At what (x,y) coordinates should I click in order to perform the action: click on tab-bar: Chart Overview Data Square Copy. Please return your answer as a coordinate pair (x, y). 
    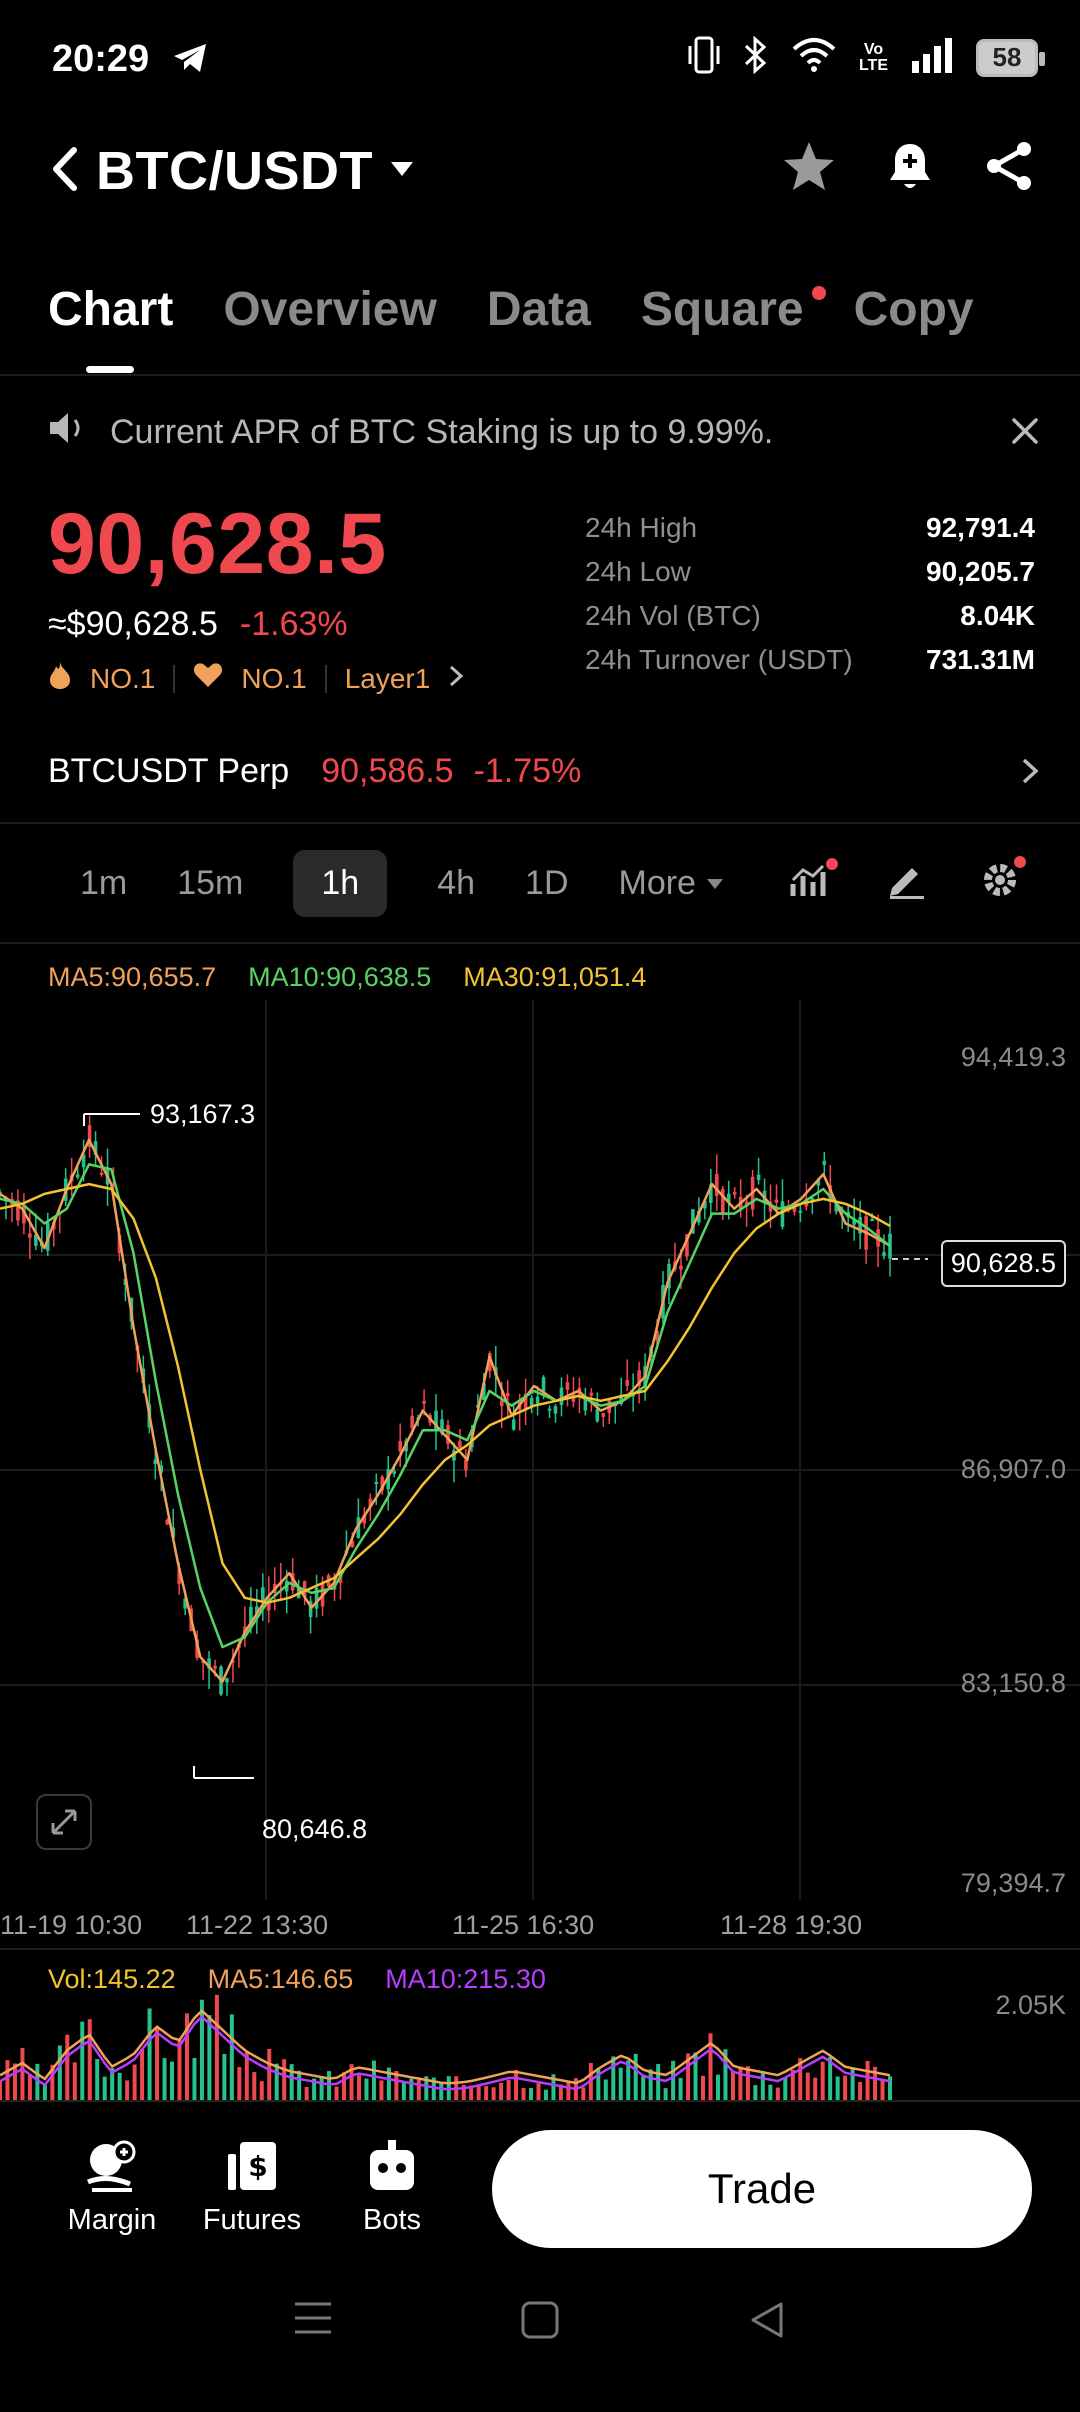
    Looking at the image, I should click on (511, 309).